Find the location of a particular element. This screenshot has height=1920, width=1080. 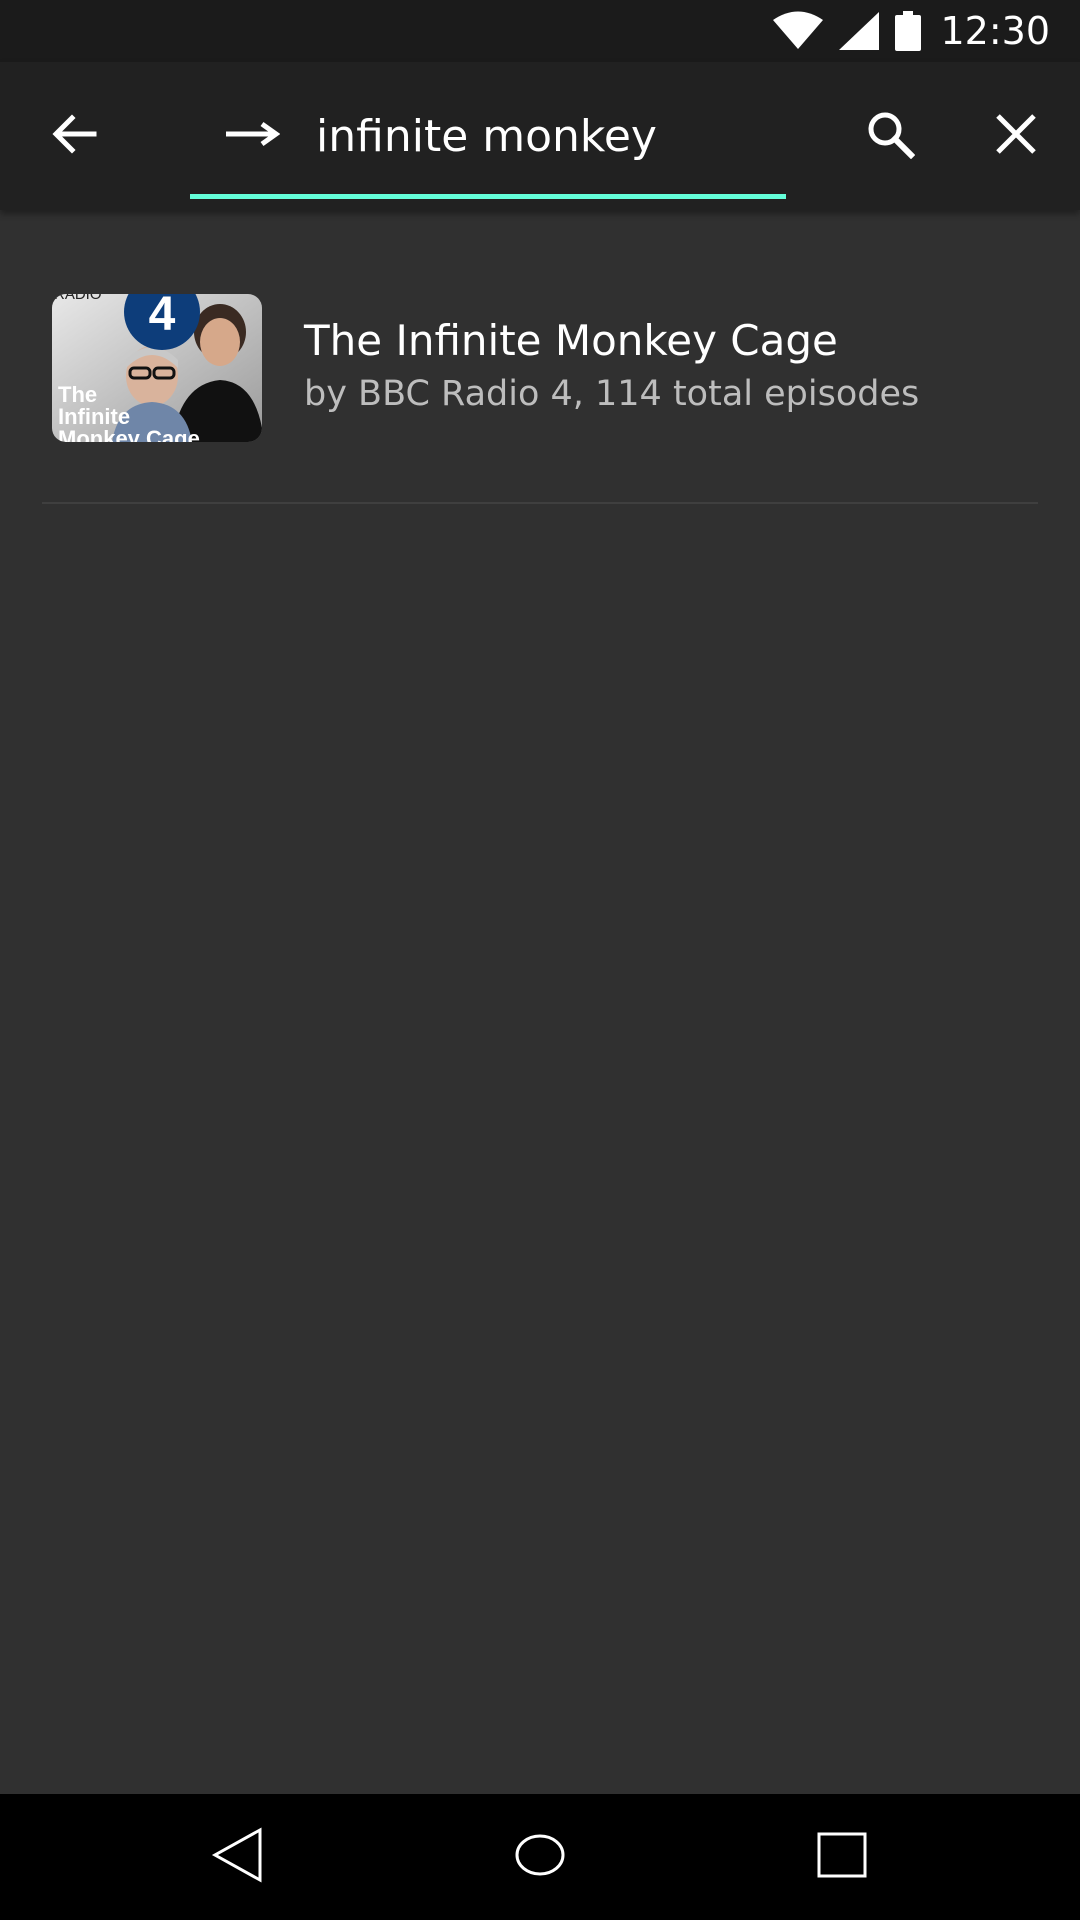

search-button is located at coordinates (890, 136).